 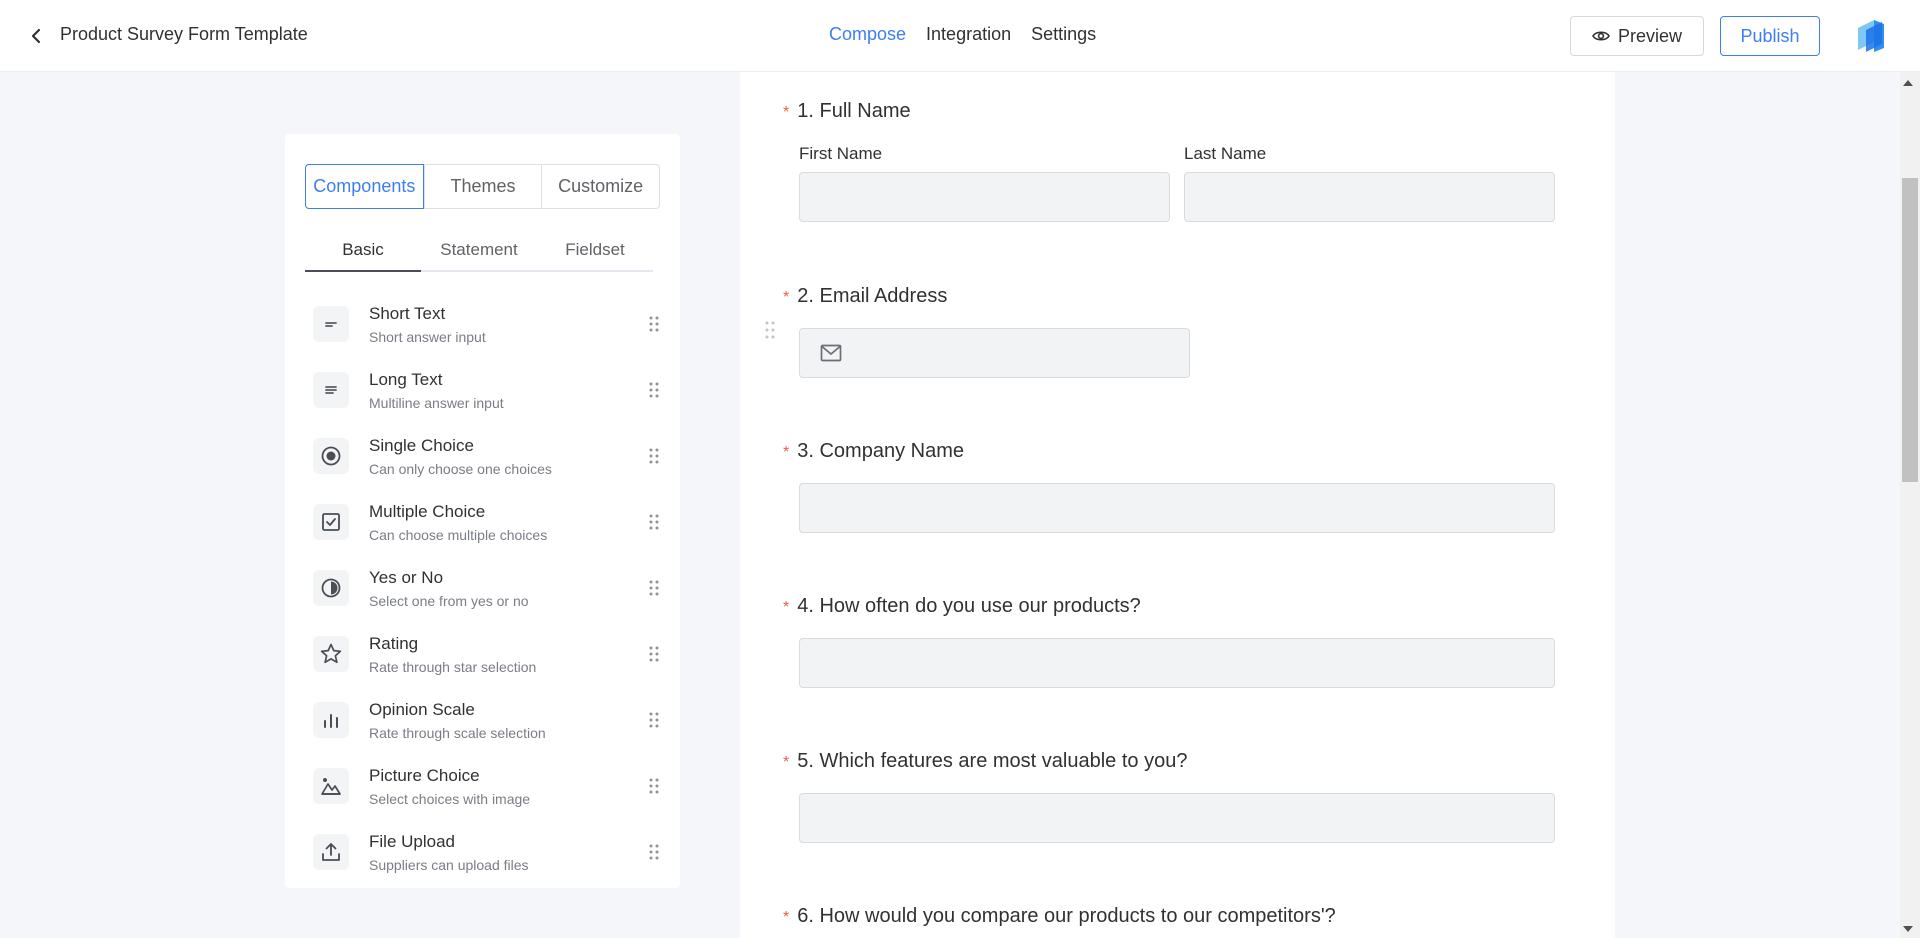 I want to click on component-desc: Can choose multiple choices, so click(x=458, y=535).